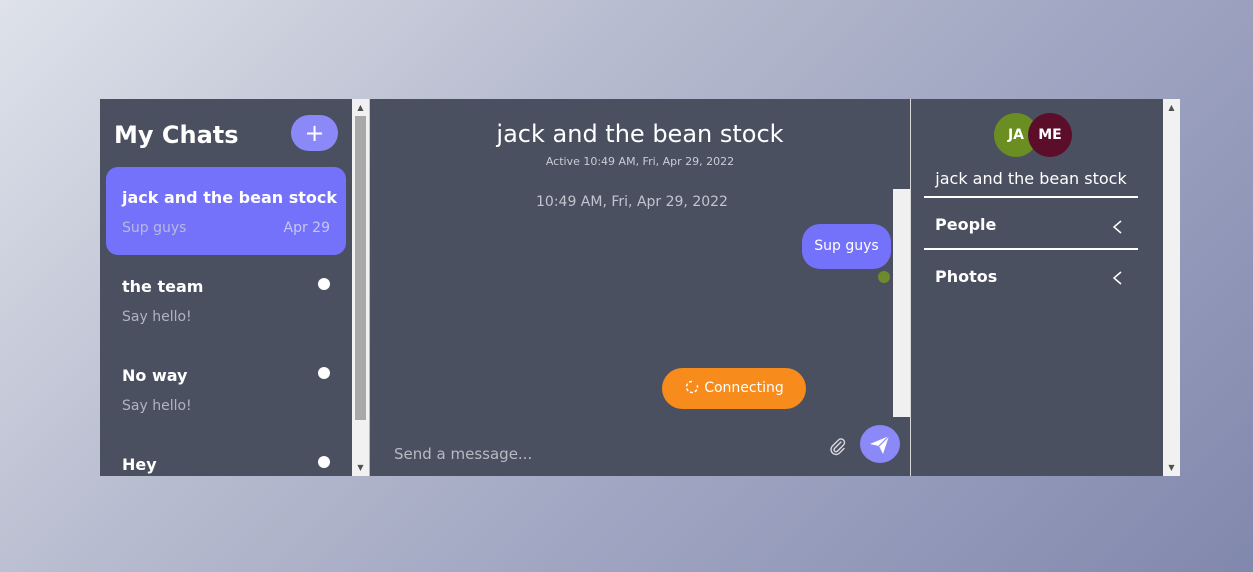  Describe the element at coordinates (154, 228) in the screenshot. I see `chat-item-last-message: Sup guys` at that location.